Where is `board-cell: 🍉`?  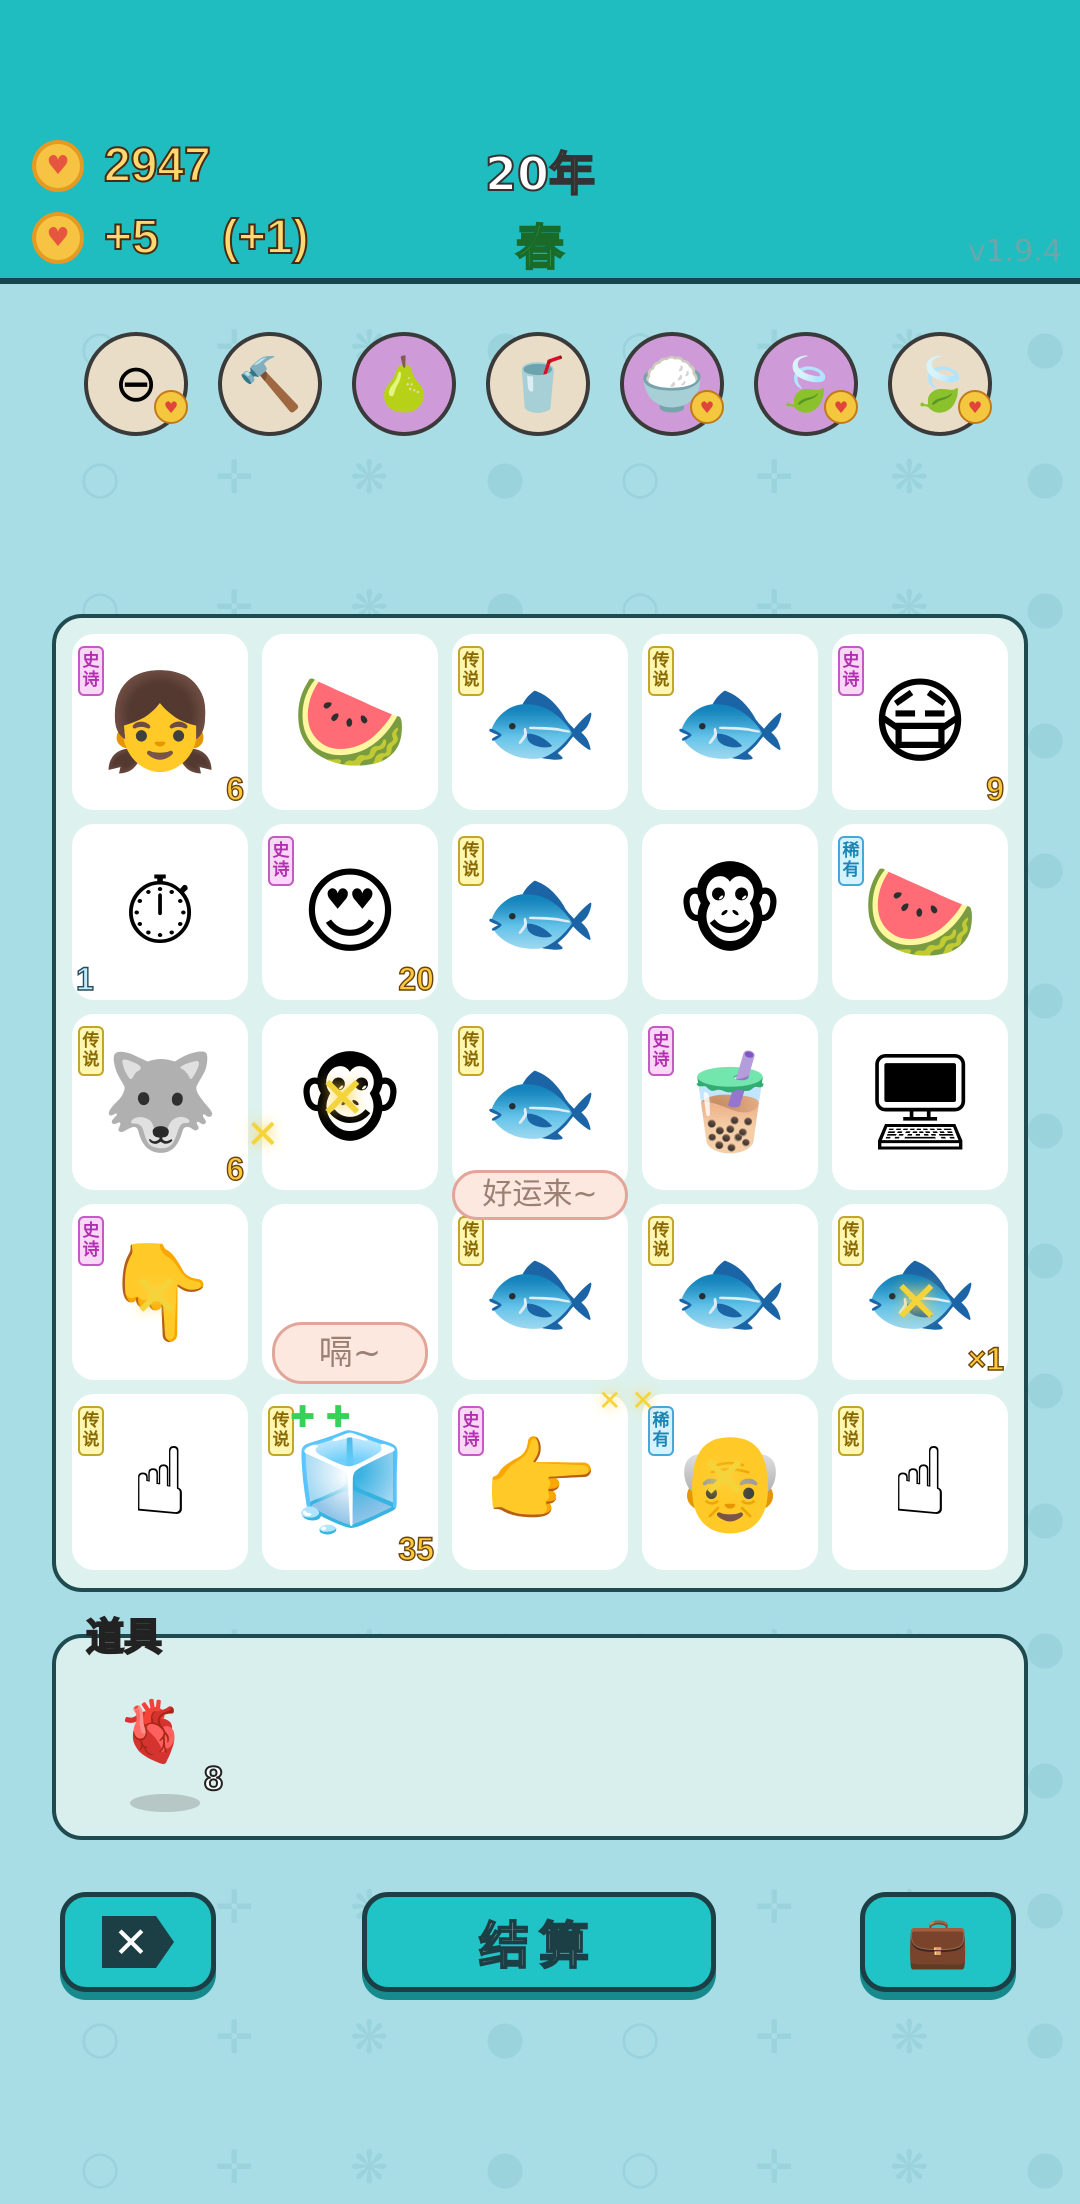
board-cell: 🍉 is located at coordinates (350, 722).